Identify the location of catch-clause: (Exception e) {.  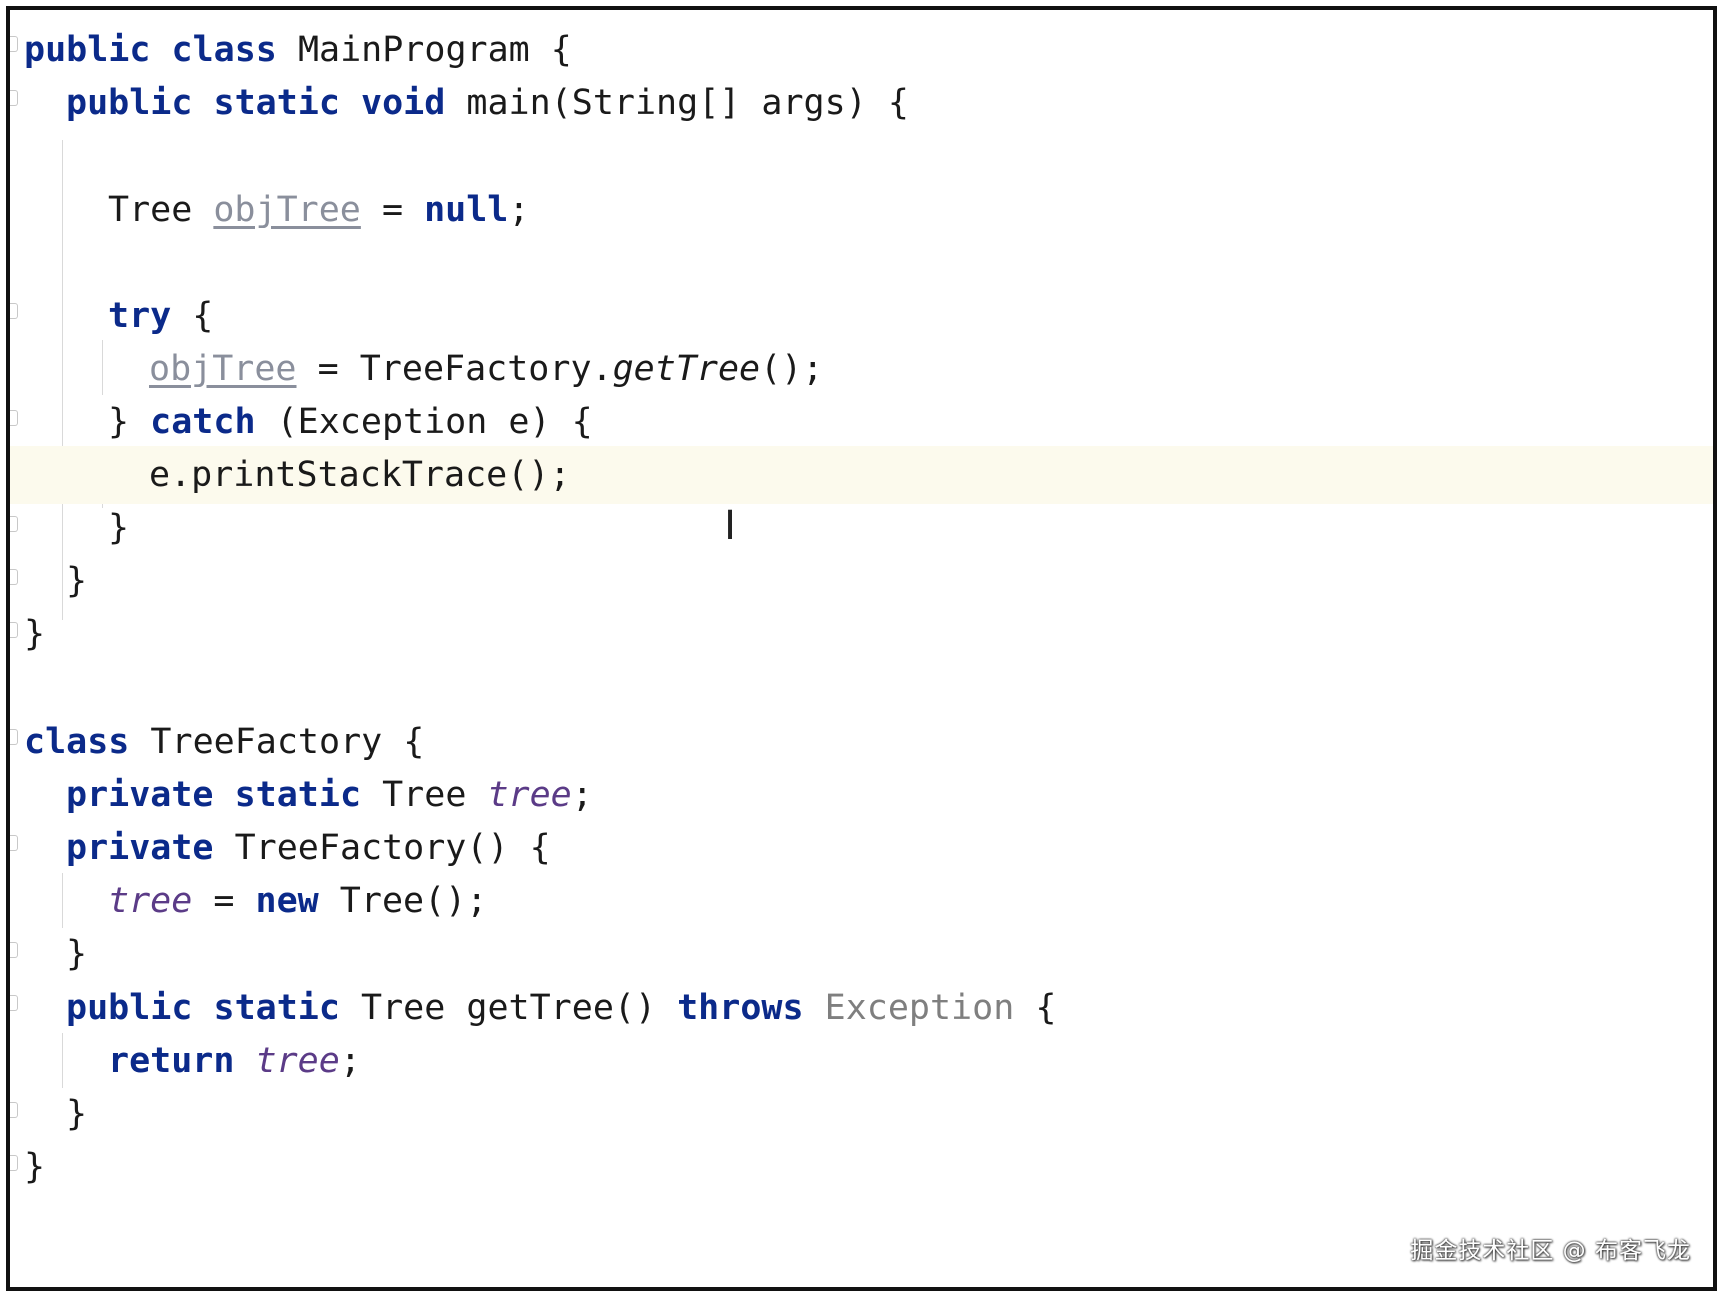
(424, 422).